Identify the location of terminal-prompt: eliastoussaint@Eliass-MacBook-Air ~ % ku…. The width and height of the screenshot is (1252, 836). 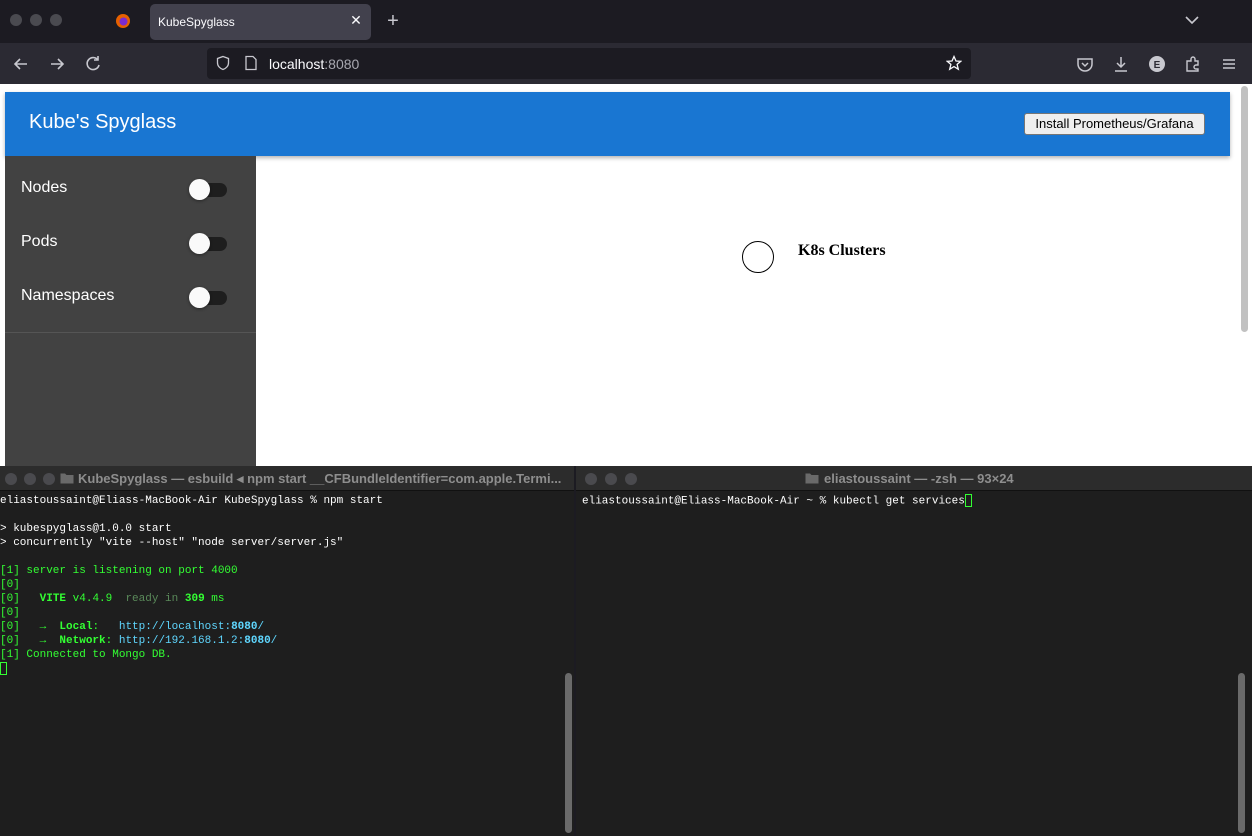
(773, 501).